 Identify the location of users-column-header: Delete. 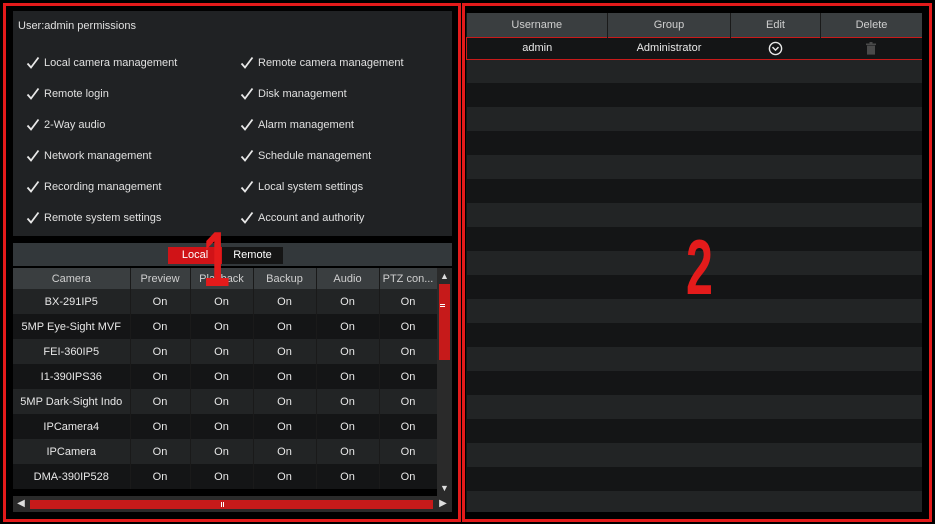
(871, 25).